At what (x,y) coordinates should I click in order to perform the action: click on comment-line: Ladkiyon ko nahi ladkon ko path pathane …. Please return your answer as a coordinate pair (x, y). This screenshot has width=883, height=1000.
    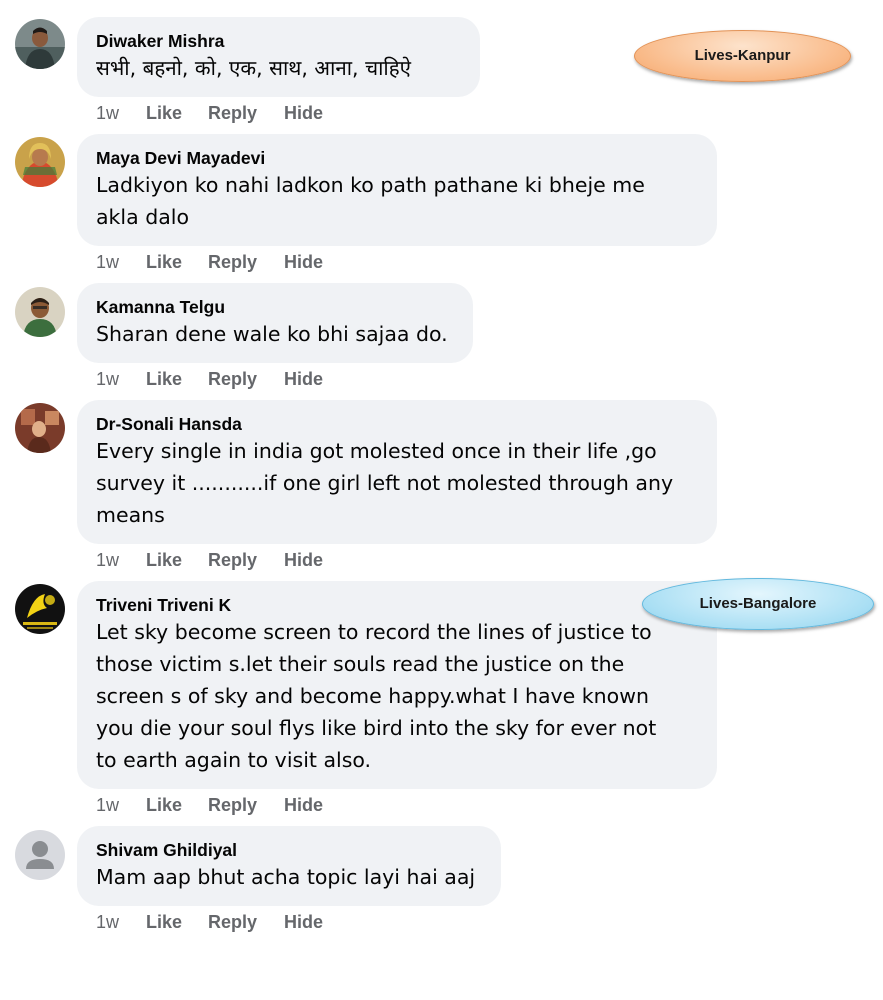
    Looking at the image, I should click on (370, 185).